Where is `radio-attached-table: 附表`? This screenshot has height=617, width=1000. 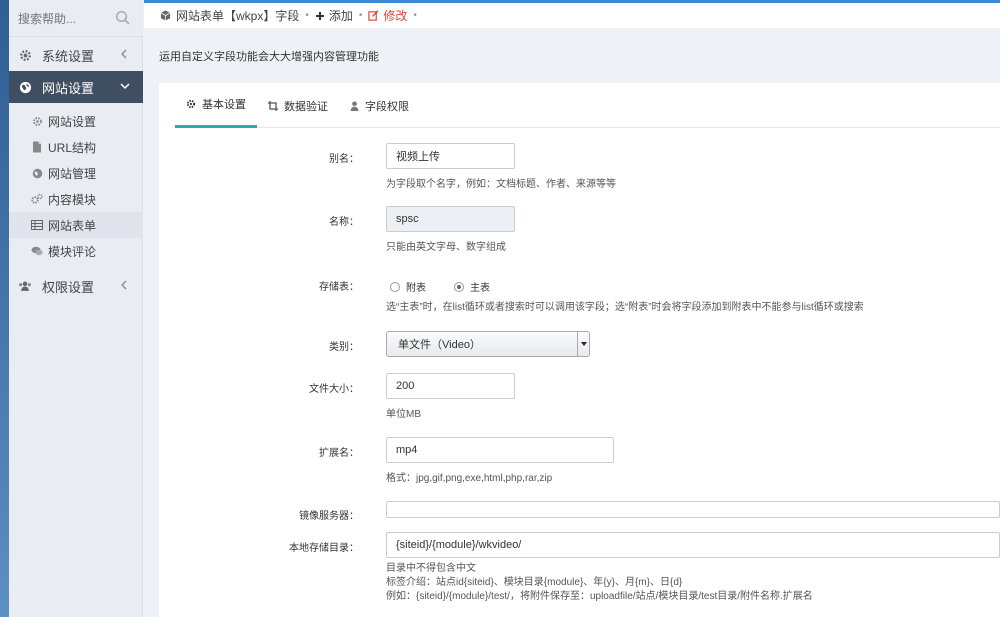
radio-attached-table: 附表 is located at coordinates (408, 286).